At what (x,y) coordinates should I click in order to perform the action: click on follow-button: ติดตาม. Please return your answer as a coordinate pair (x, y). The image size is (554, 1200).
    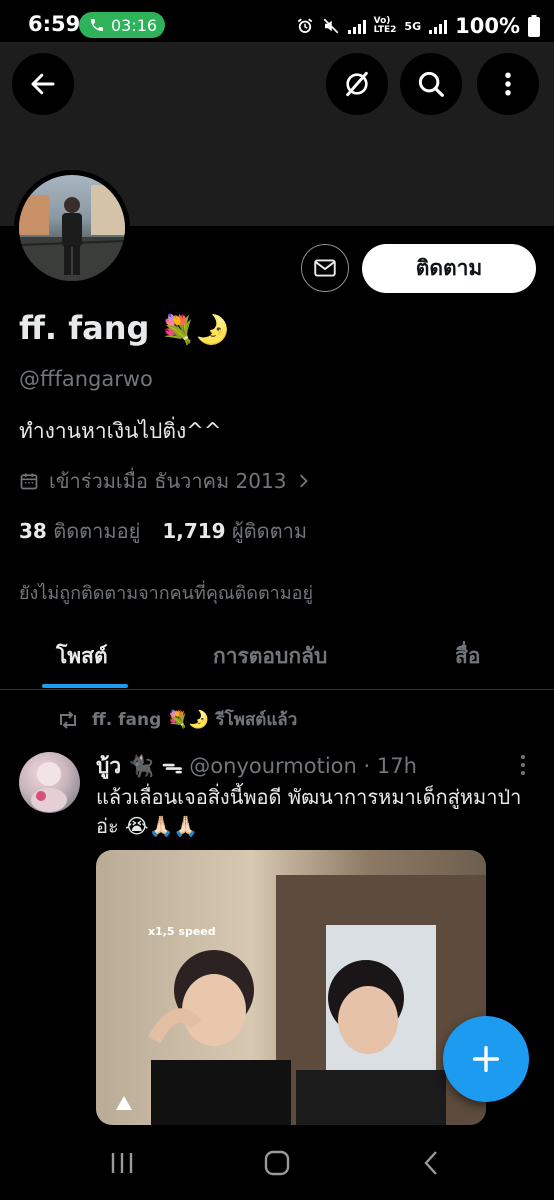
    Looking at the image, I should click on (449, 268).